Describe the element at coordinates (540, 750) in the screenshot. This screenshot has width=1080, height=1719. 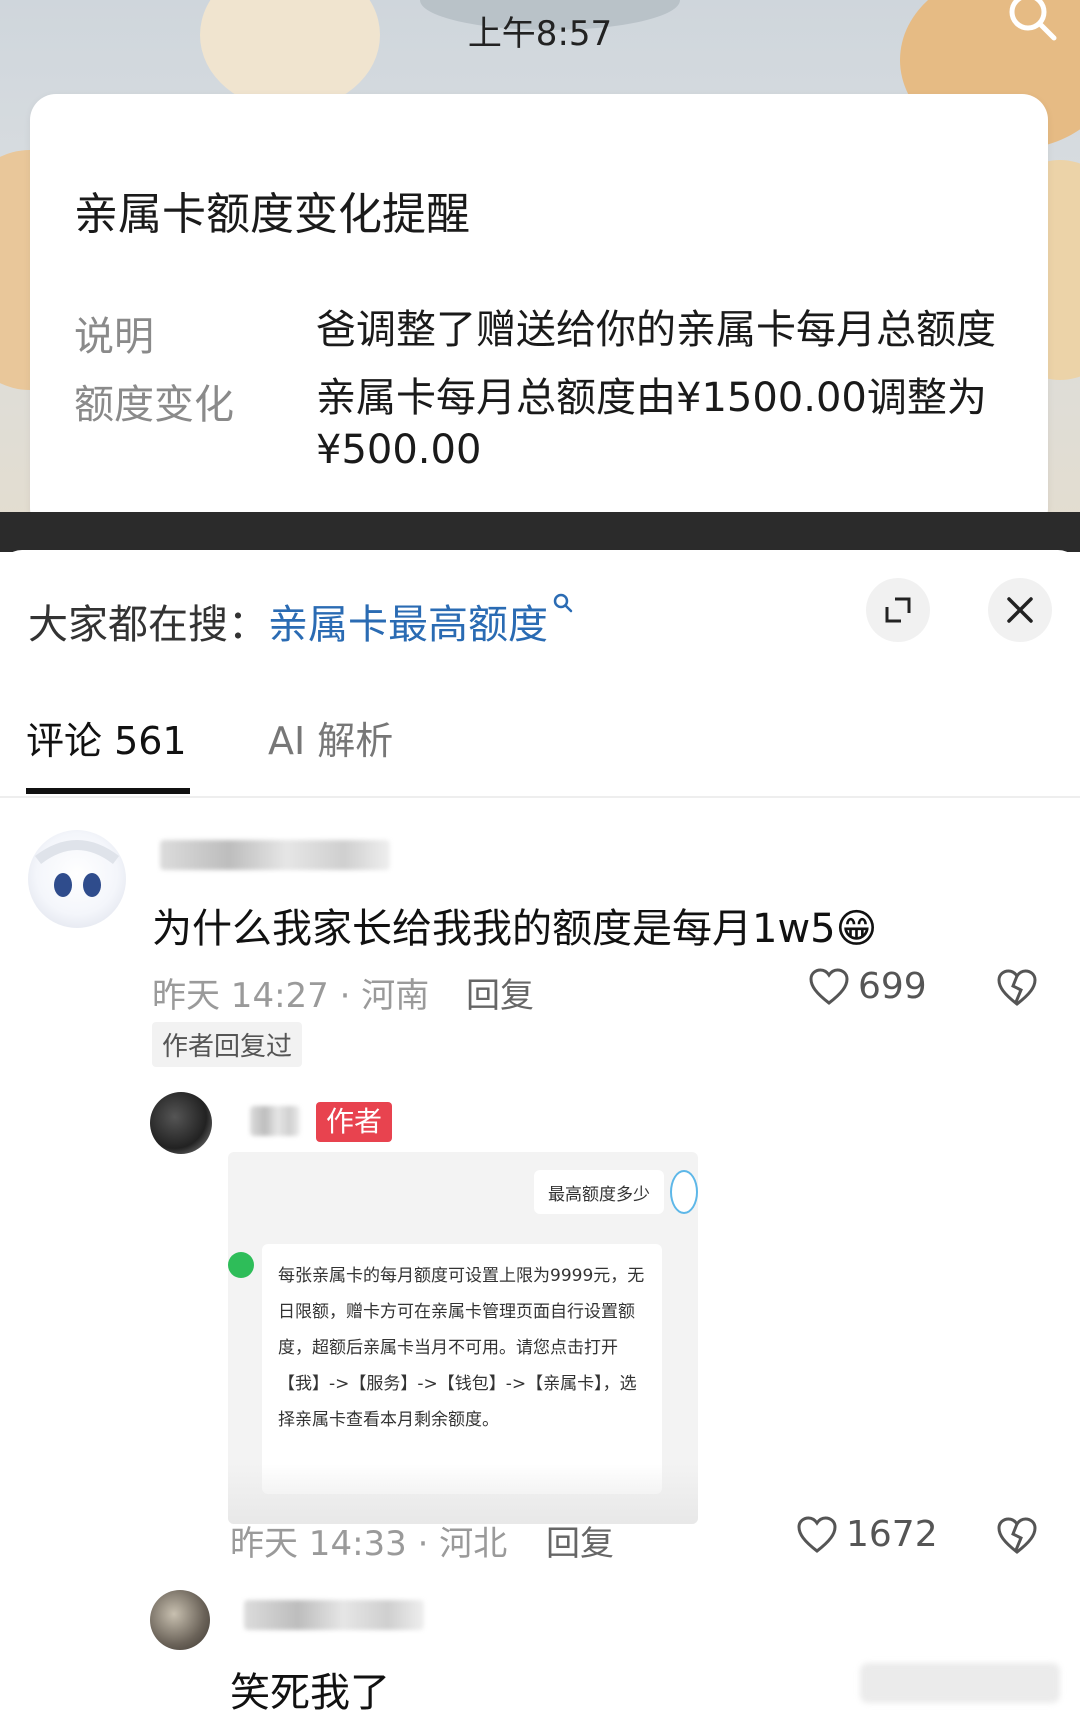
I see `tab-bar: 评论 561 AI 解析` at that location.